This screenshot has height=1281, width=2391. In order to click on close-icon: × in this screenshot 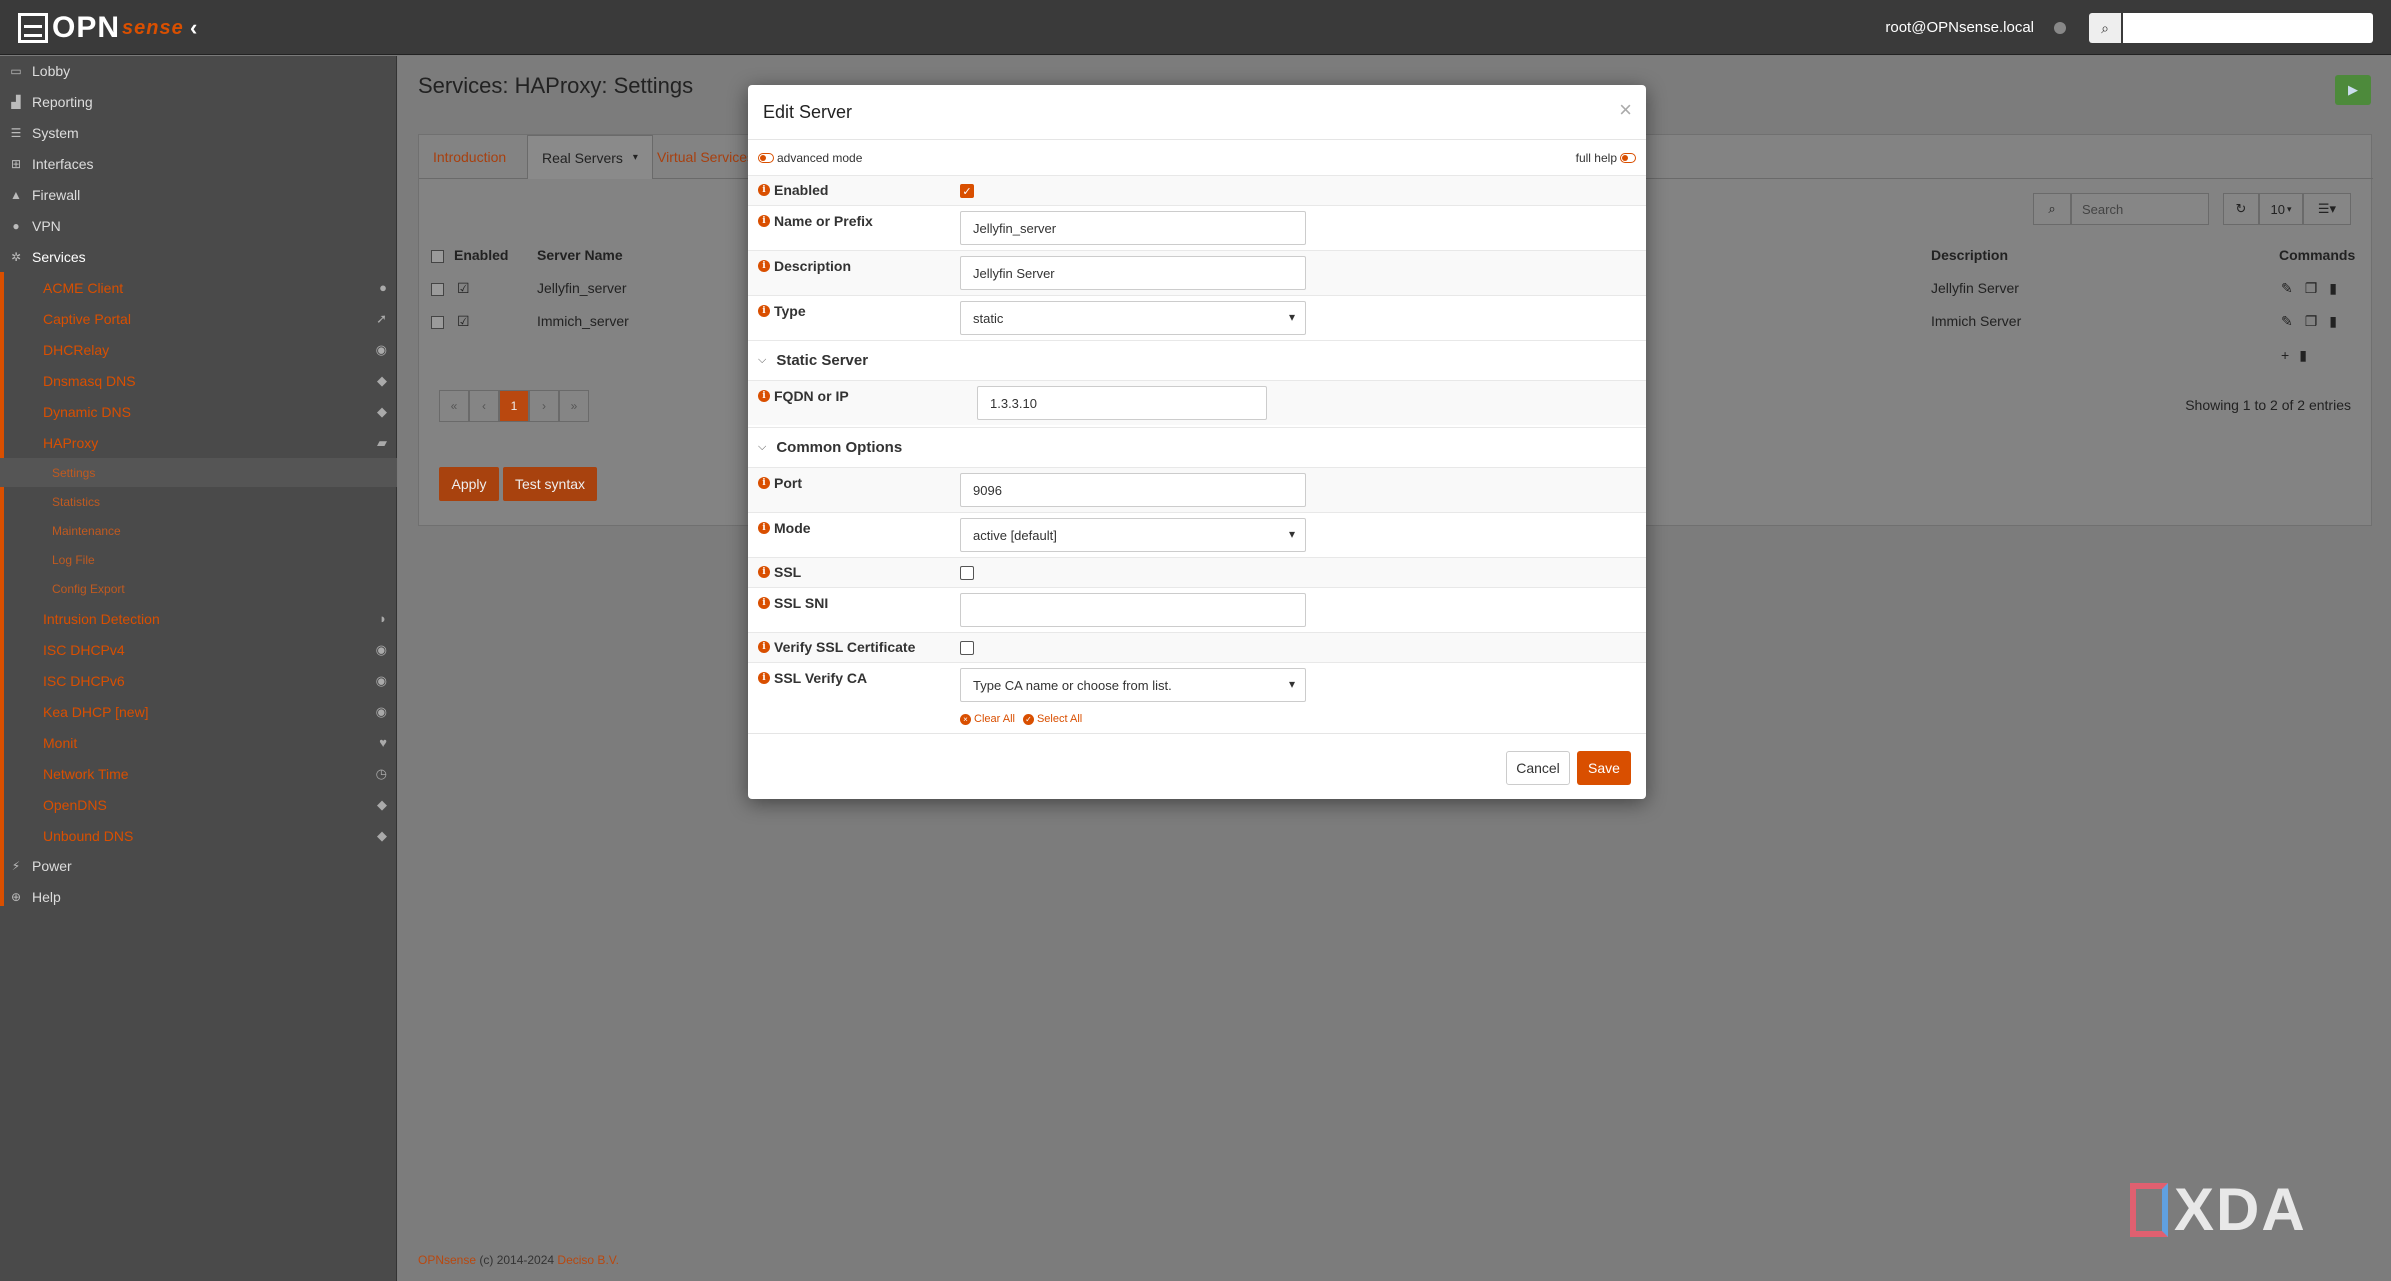, I will do `click(1625, 110)`.